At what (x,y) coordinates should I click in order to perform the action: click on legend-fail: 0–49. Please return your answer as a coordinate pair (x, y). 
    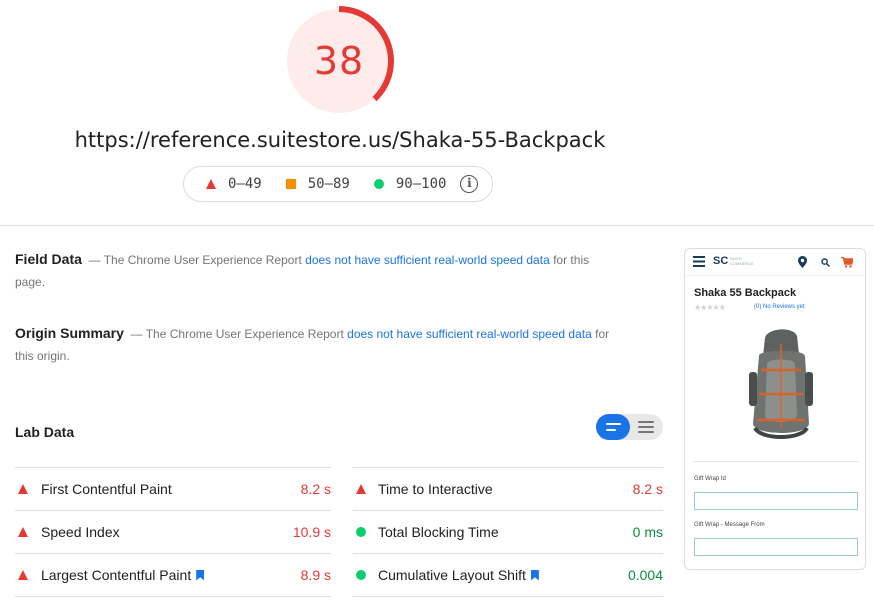
    Looking at the image, I should click on (234, 184).